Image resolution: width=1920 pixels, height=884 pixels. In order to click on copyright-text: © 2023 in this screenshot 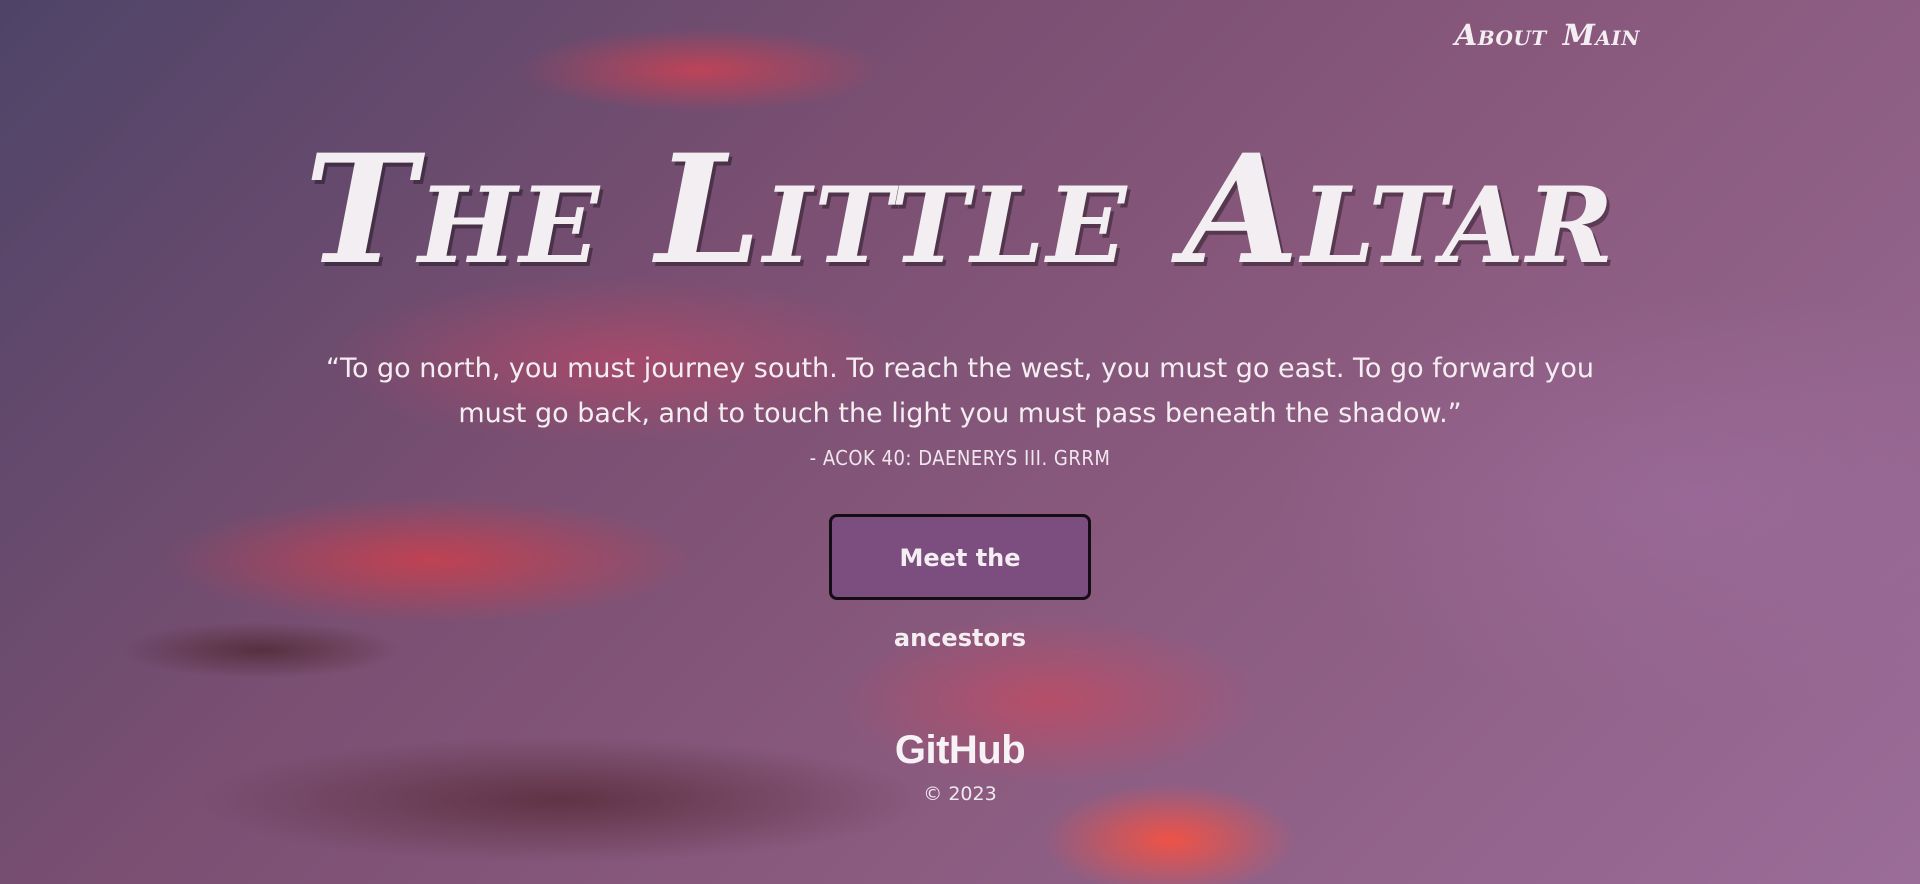, I will do `click(960, 794)`.